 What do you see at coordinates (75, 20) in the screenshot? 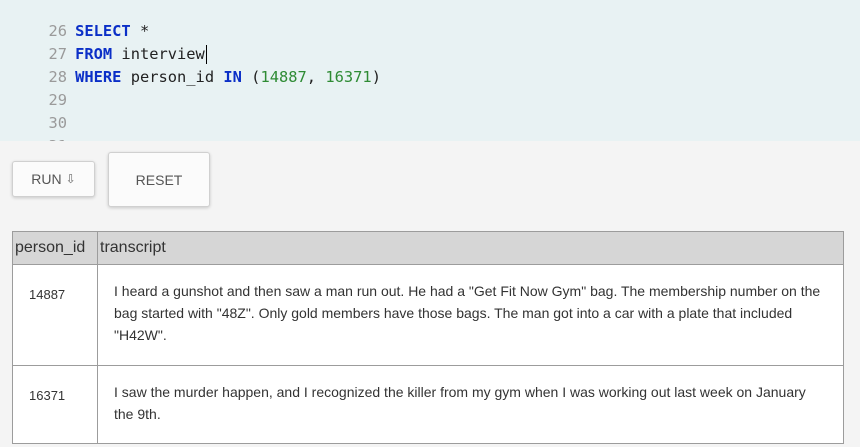
I see `code-line: 26 SELECT *` at bounding box center [75, 20].